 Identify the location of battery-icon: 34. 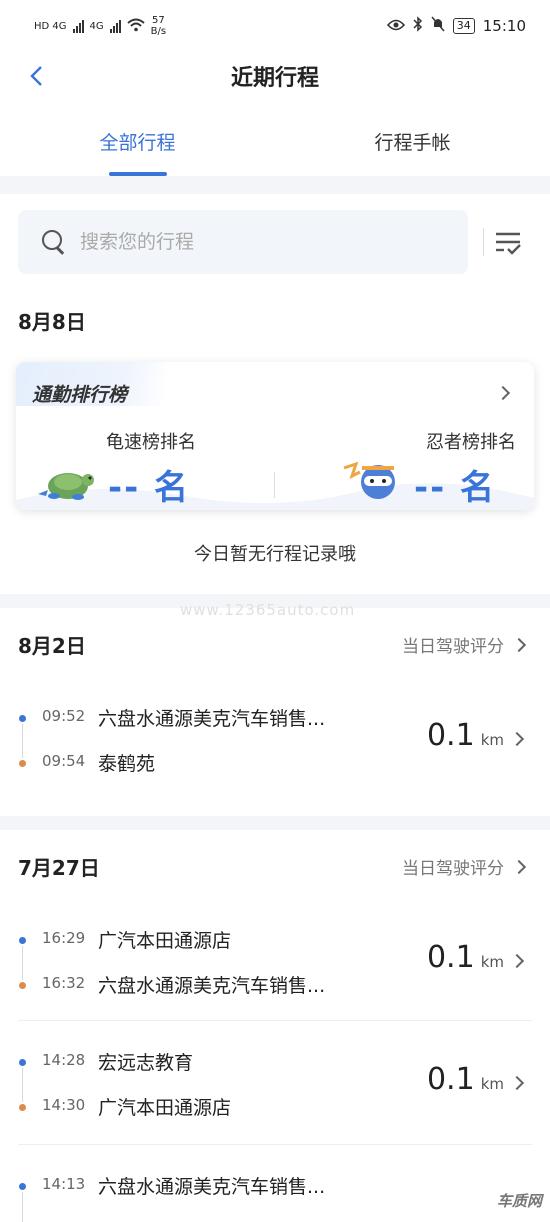
(463, 26).